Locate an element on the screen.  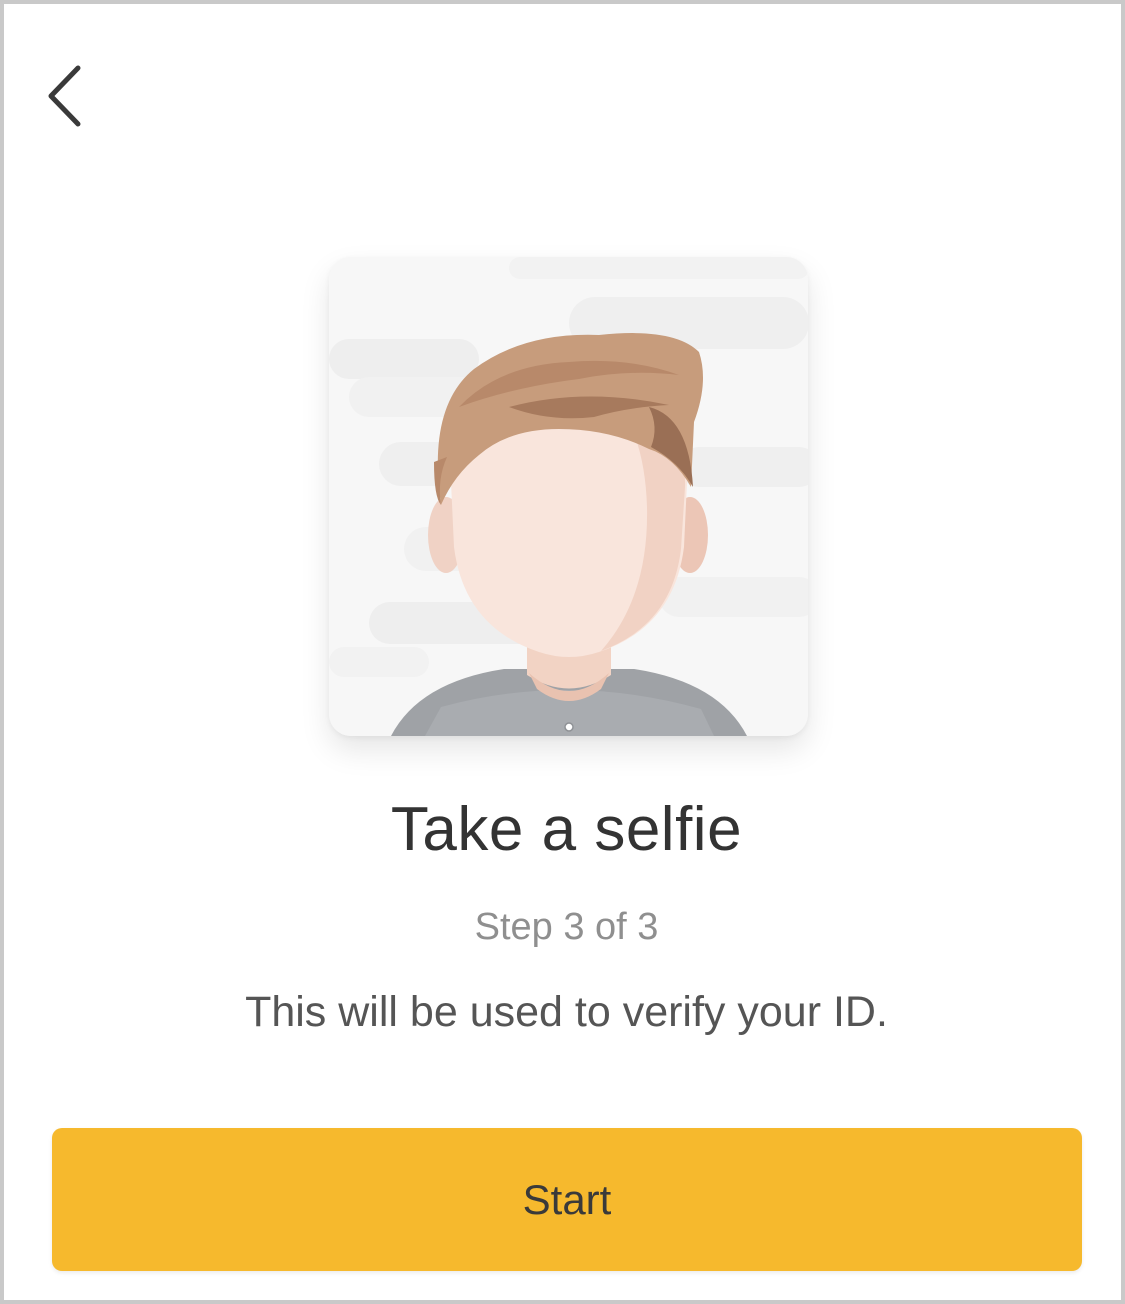
start-button: Start is located at coordinates (567, 1199).